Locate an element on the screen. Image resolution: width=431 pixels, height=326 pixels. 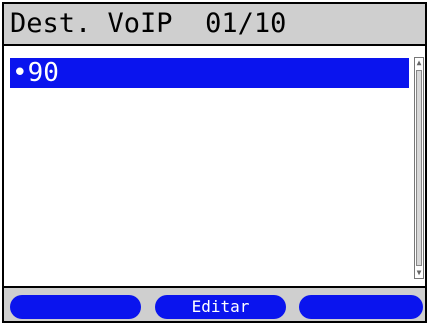
scrollbar: ▲ ▼ is located at coordinates (419, 168).